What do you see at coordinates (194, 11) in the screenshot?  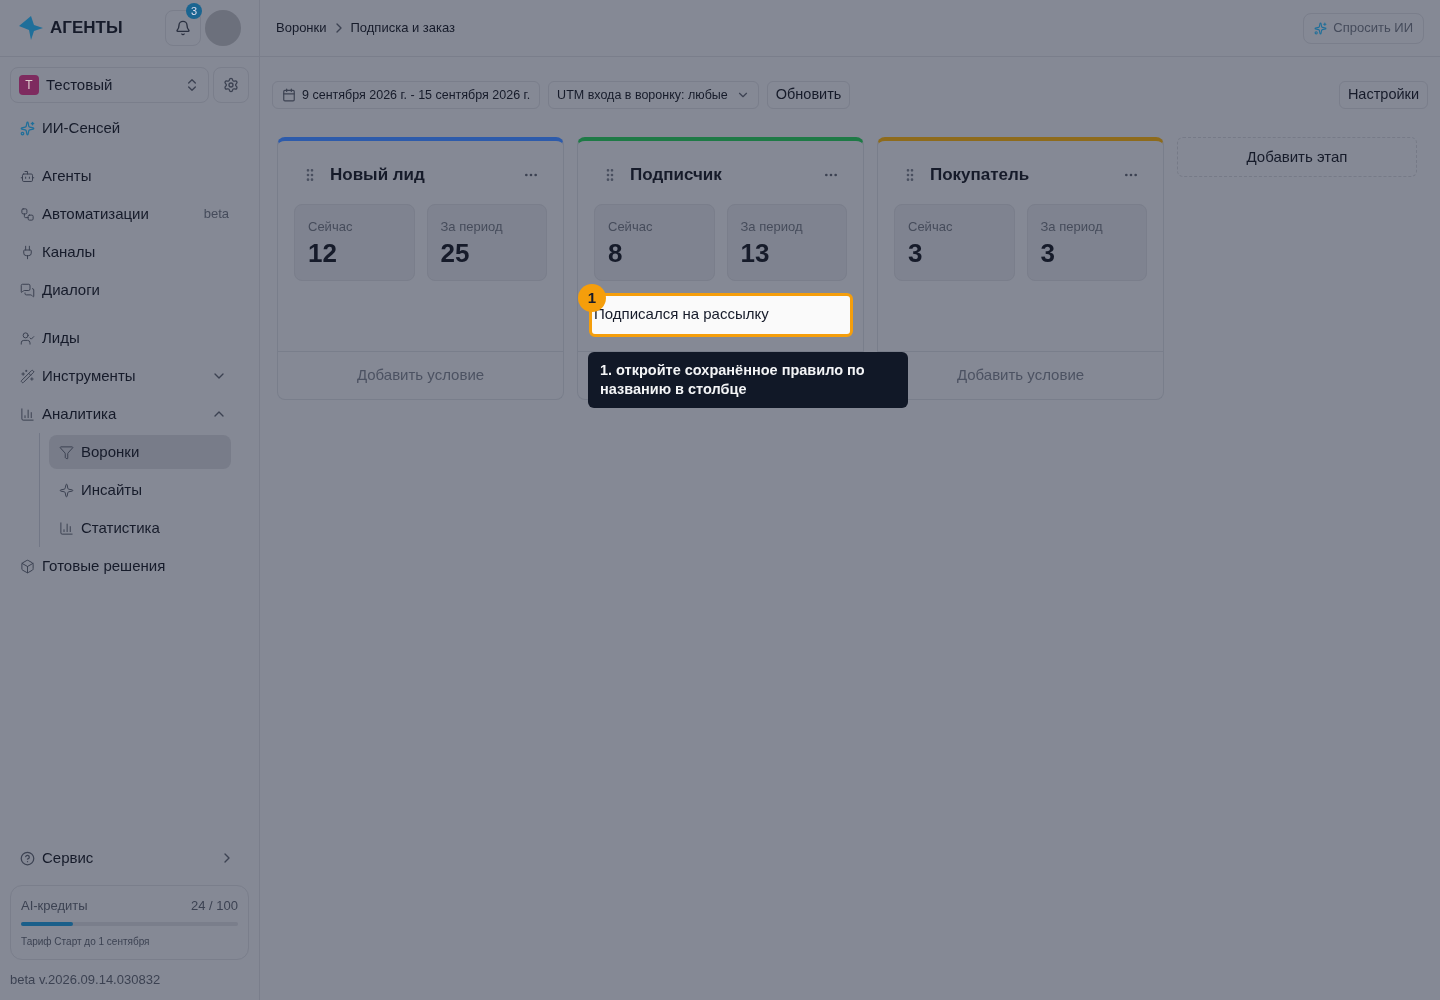 I see `notification-badge: 3` at bounding box center [194, 11].